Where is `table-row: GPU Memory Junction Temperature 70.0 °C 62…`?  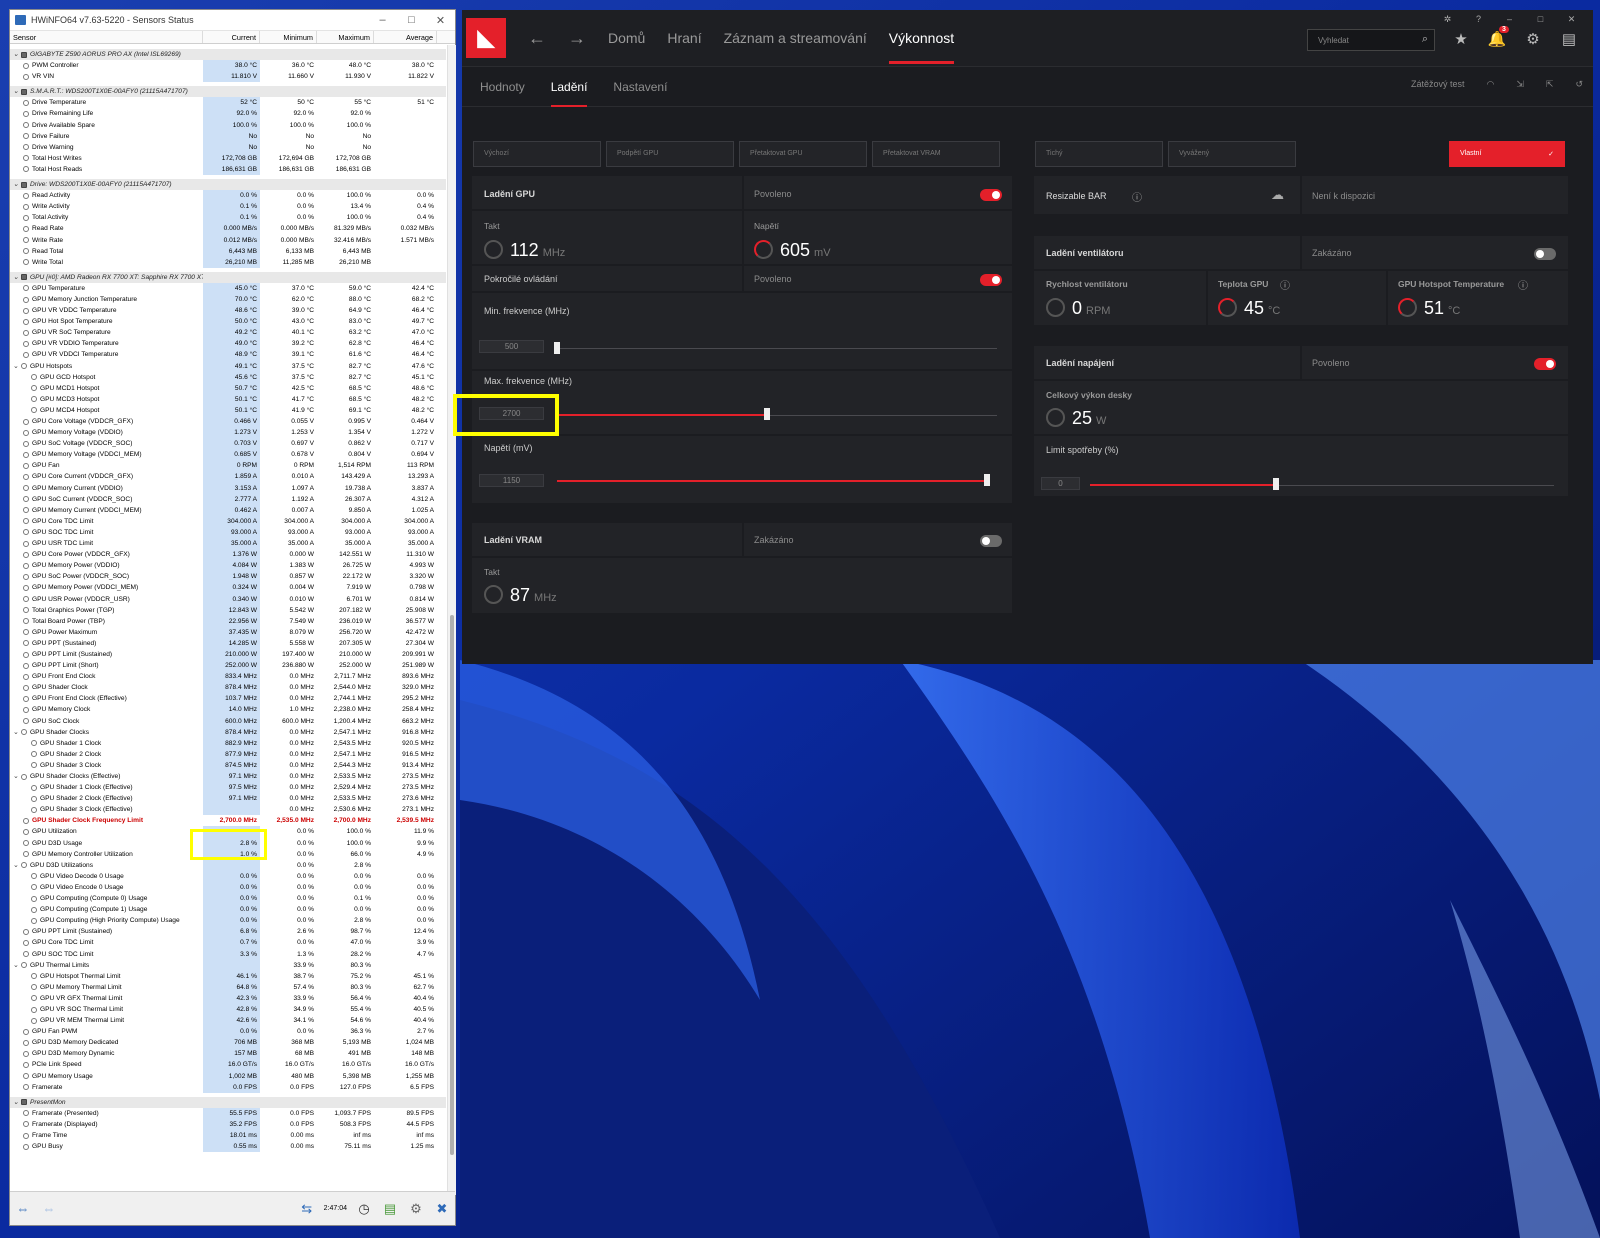 table-row: GPU Memory Junction Temperature 70.0 °C 62… is located at coordinates (228, 299).